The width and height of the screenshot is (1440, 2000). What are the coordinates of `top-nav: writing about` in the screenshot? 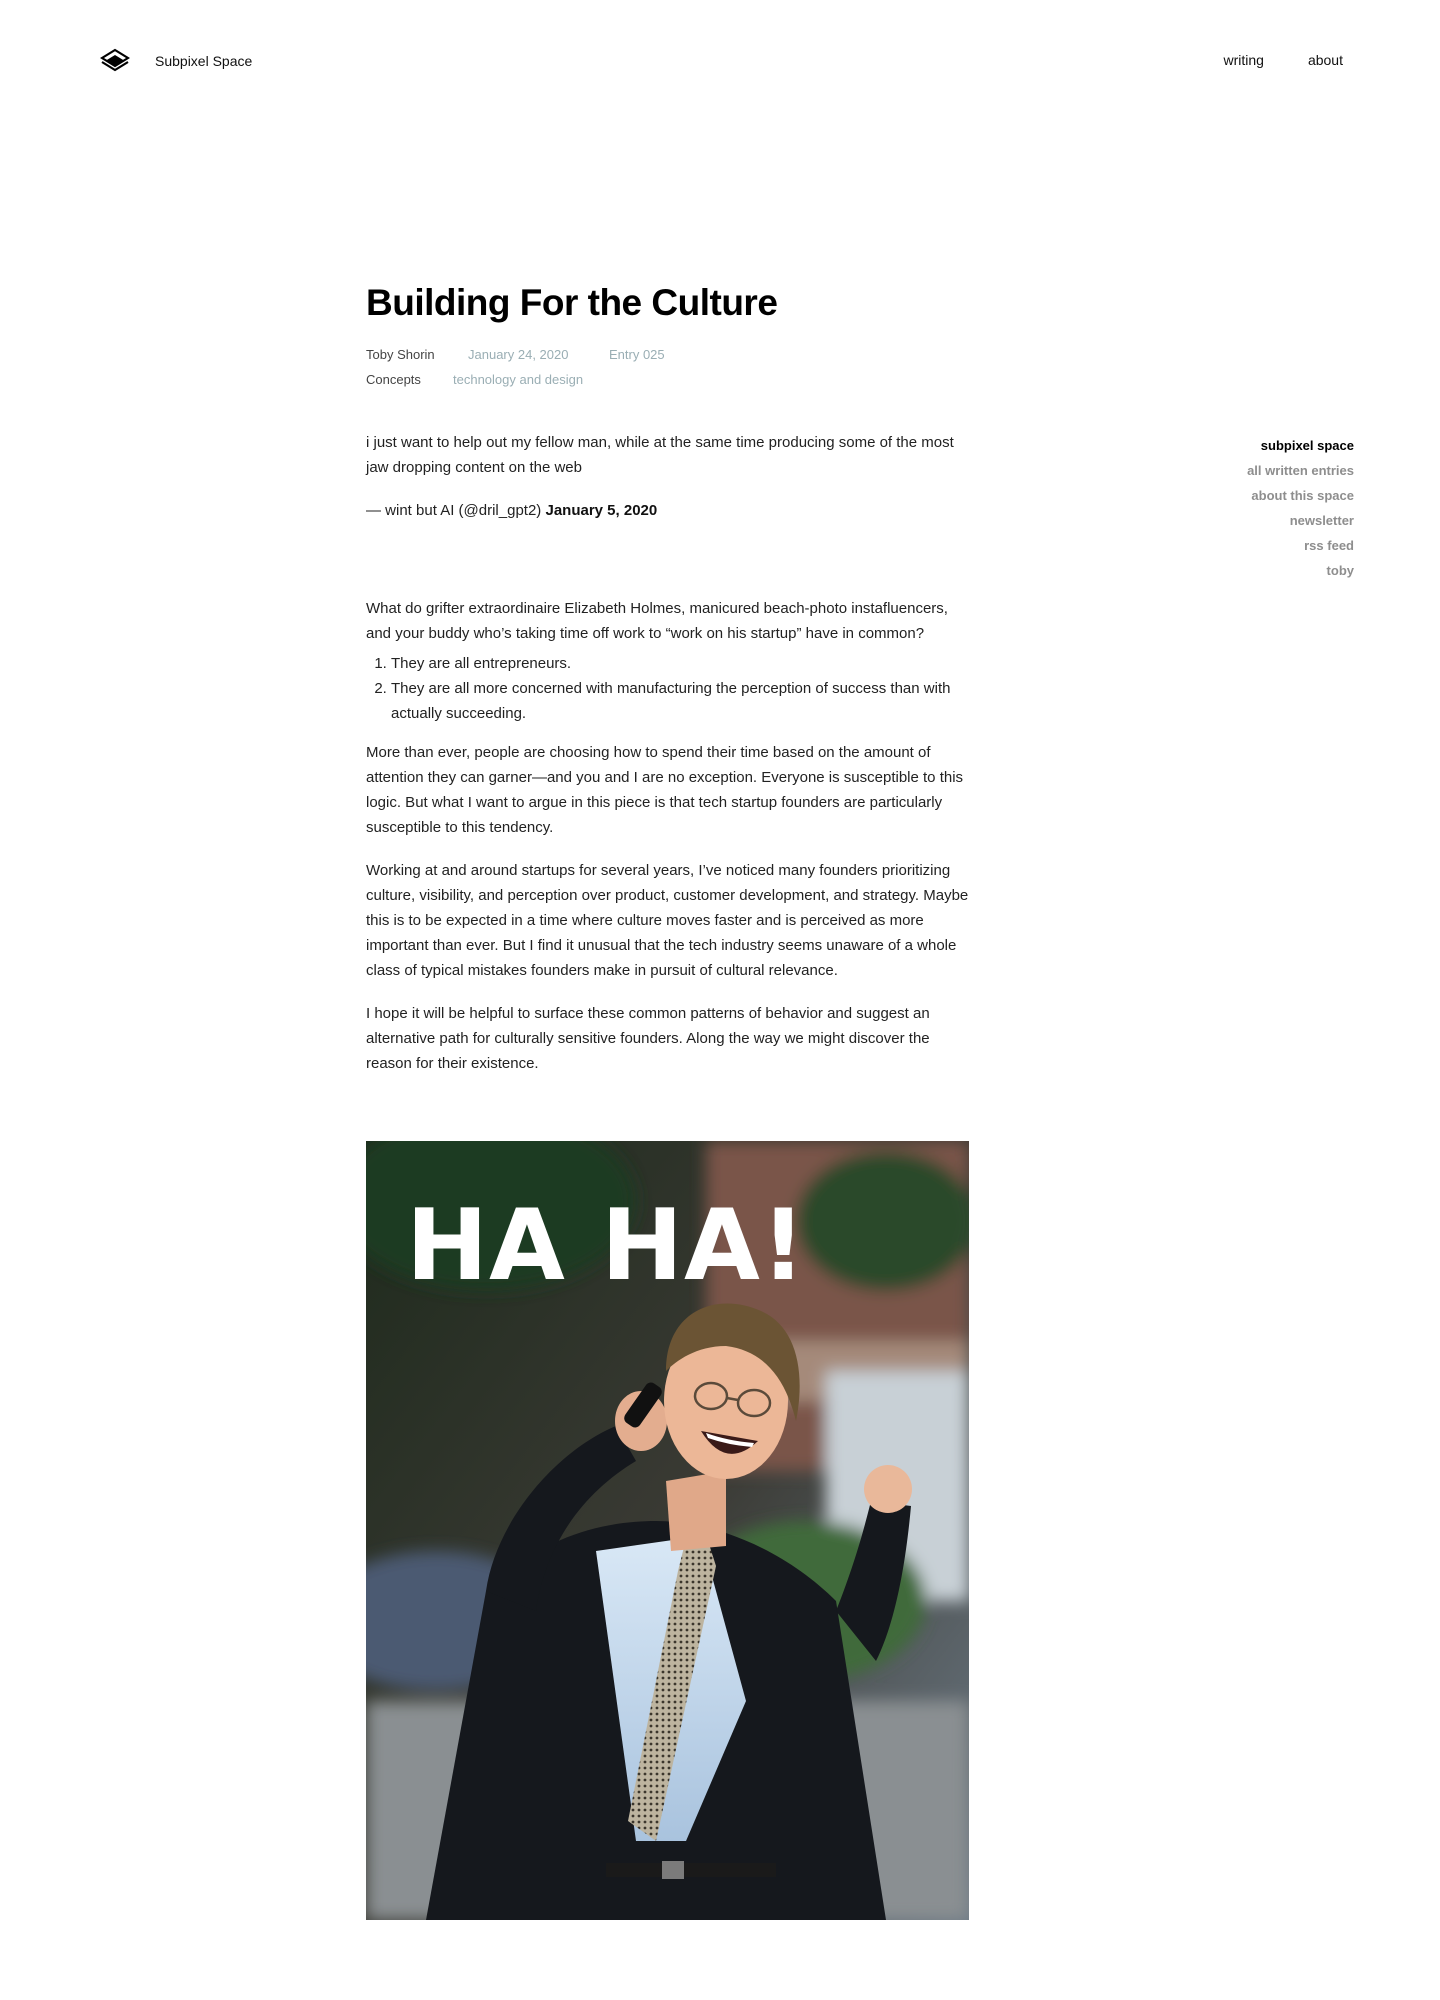 It's located at (1283, 60).